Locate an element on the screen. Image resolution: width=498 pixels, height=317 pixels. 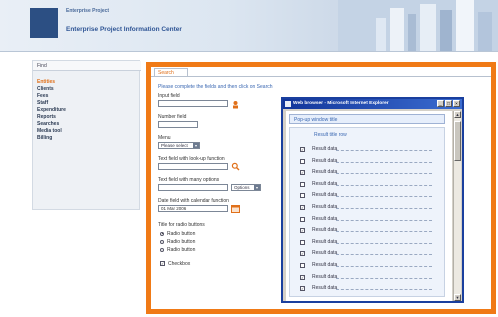
scroll-up-button: ▲ is located at coordinates (457, 114).